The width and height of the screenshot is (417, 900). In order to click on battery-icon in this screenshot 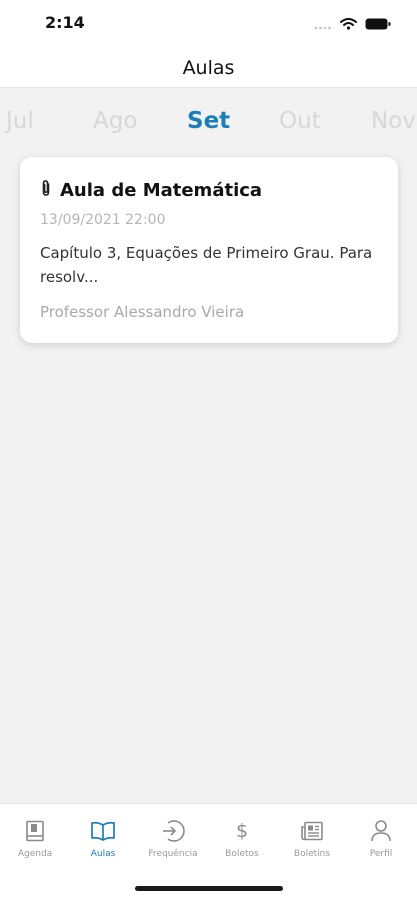, I will do `click(378, 24)`.